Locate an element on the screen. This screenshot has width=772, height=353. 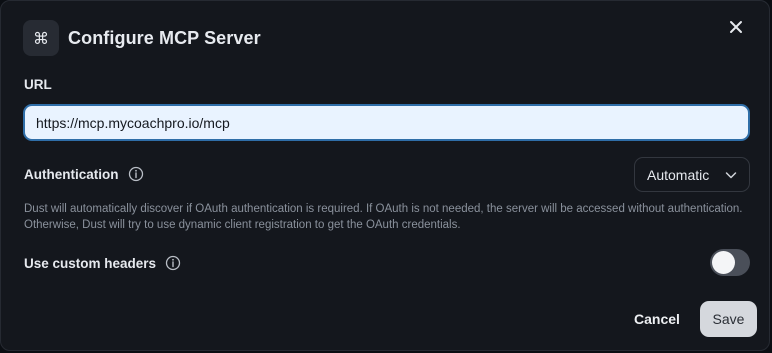
authentication-select-value: Automatic is located at coordinates (678, 174).